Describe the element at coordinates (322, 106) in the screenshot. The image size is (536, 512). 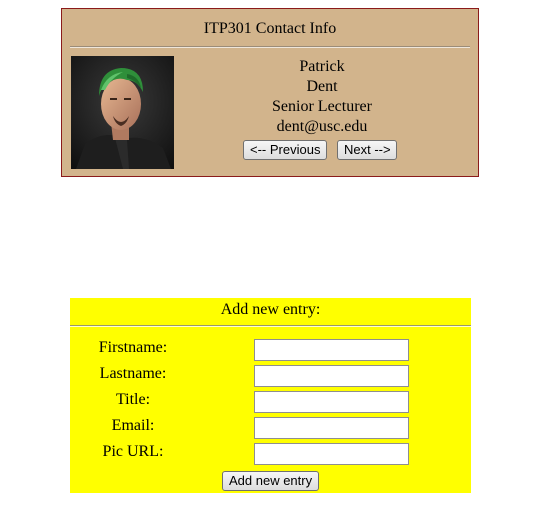
I see `contact-job-title: Senior Lecturer` at that location.